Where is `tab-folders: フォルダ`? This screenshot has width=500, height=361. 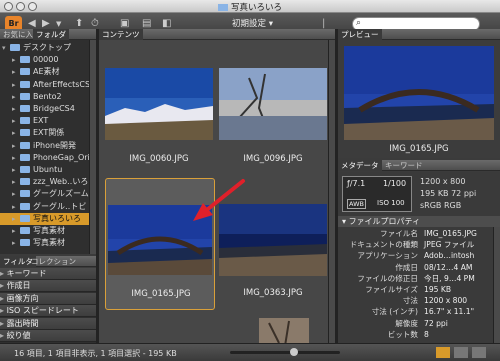
tab-folders: フォルダ is located at coordinates (51, 34).